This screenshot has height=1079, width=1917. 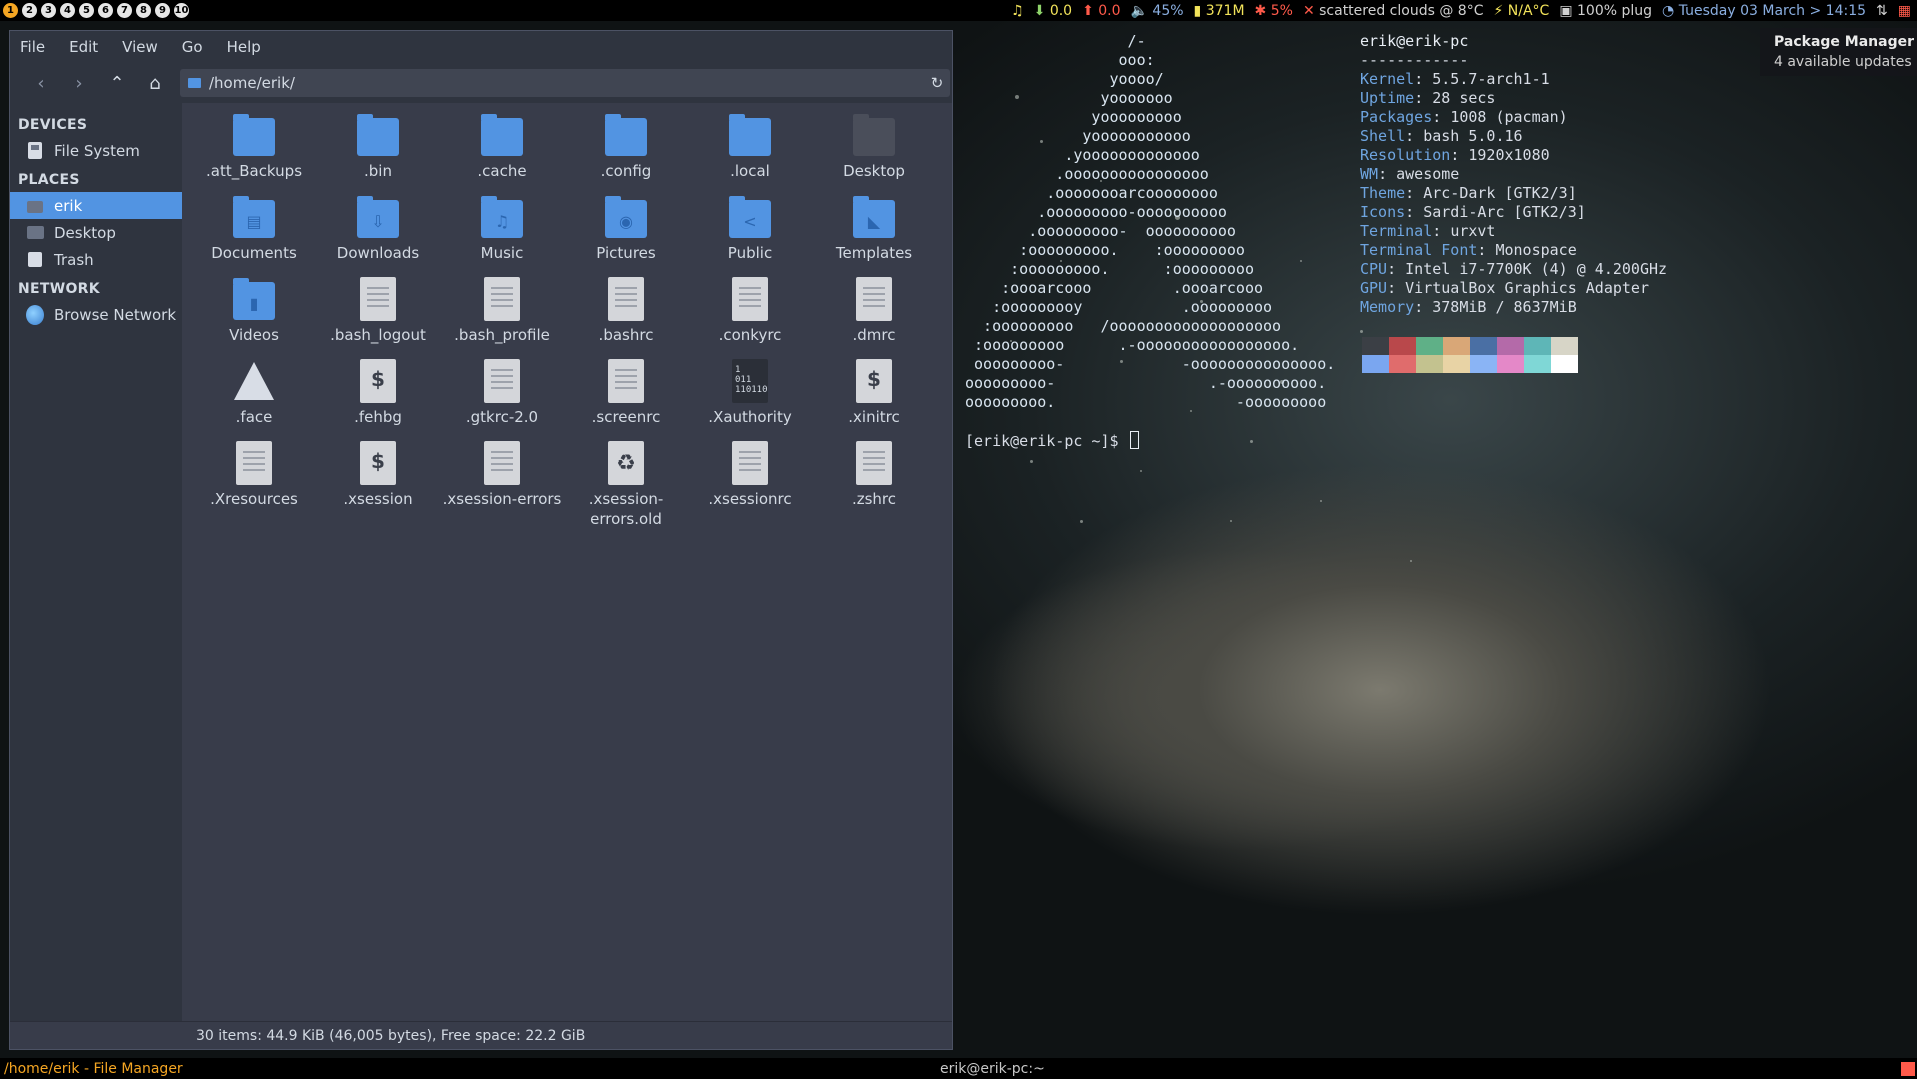 I want to click on file-item: $ .xinitrc, so click(x=874, y=398).